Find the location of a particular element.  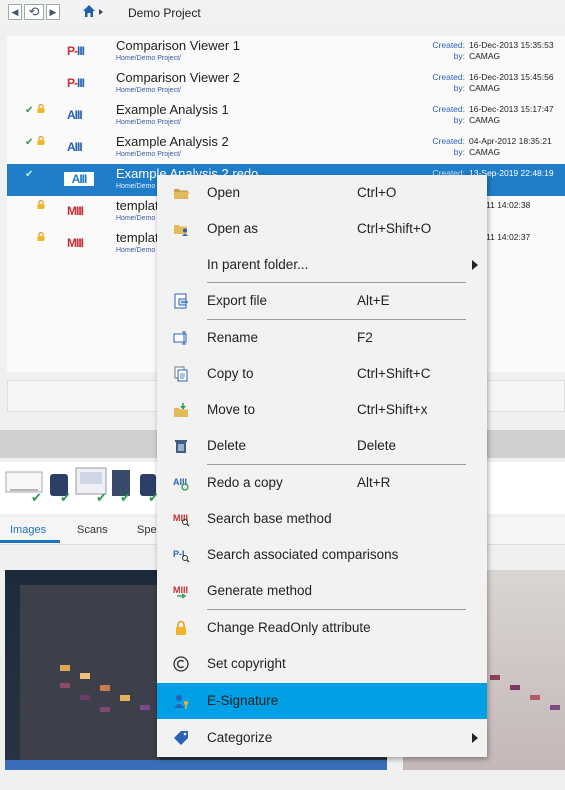

redo-copy-icon: AIII is located at coordinates (181, 484).